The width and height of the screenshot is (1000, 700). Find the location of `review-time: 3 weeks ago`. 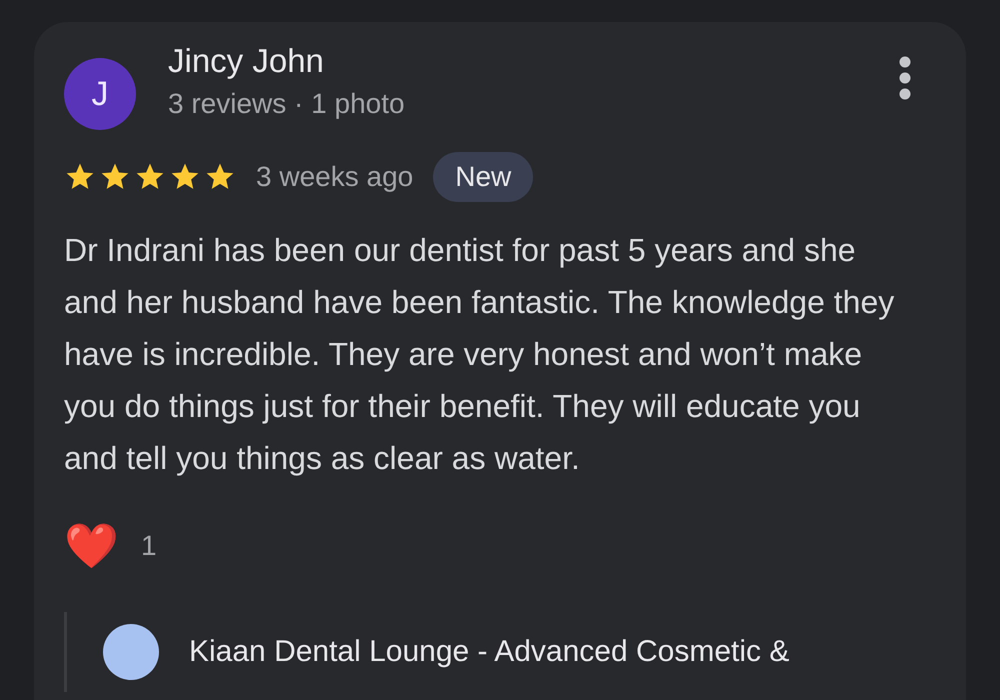

review-time: 3 weeks ago is located at coordinates (335, 177).